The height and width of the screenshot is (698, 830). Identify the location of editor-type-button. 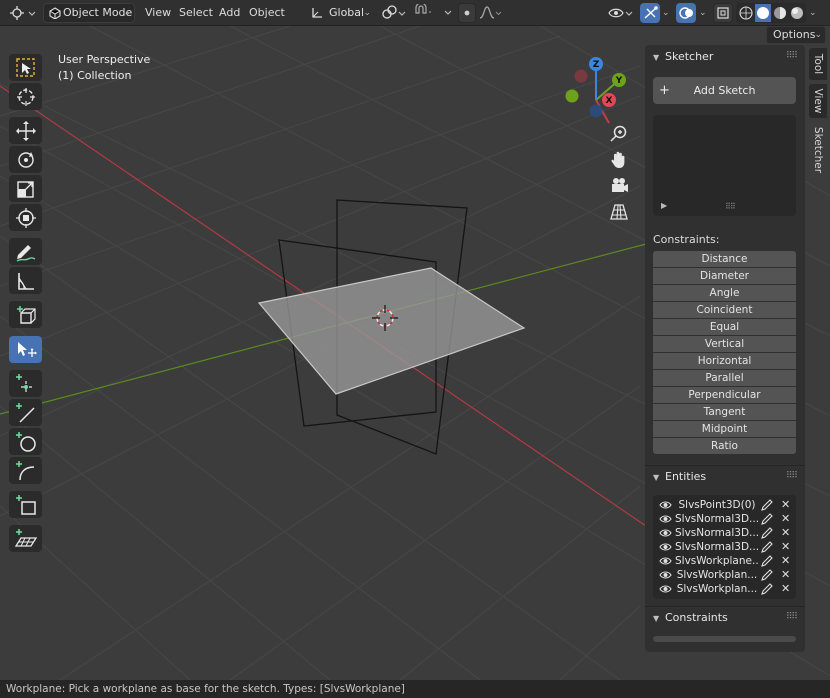
(23, 13).